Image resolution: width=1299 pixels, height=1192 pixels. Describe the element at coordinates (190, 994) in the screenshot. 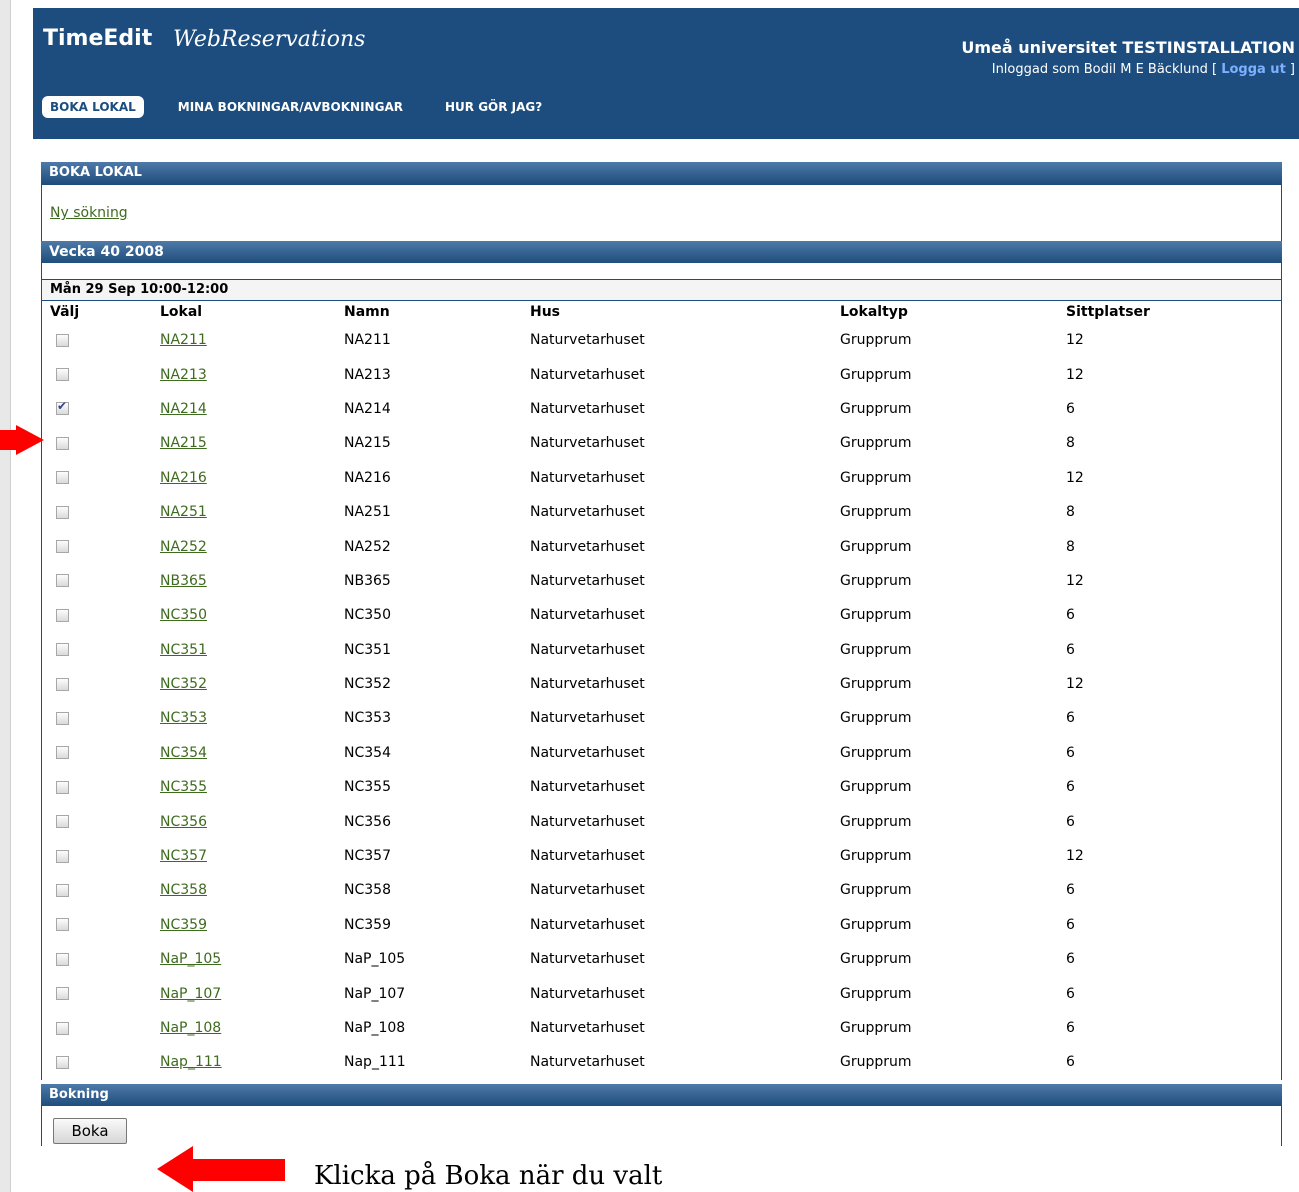

I see `room-link: NaP_107` at that location.